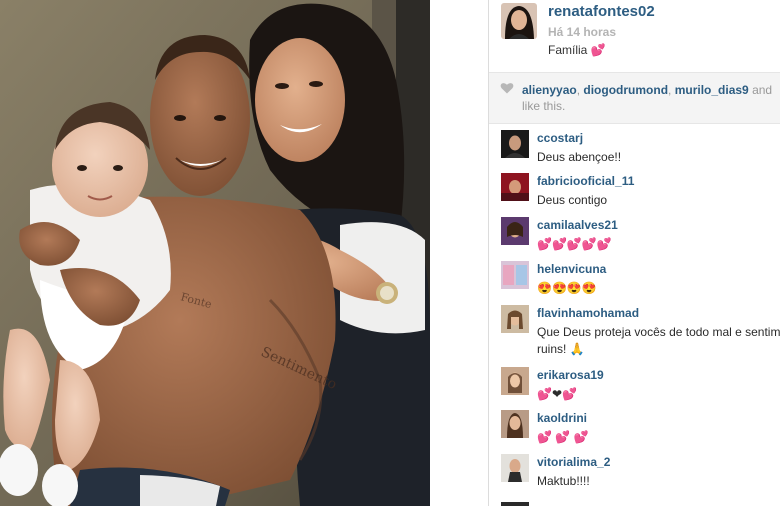  What do you see at coordinates (585, 181) in the screenshot?
I see `comment-username: fabriciooficial_11` at bounding box center [585, 181].